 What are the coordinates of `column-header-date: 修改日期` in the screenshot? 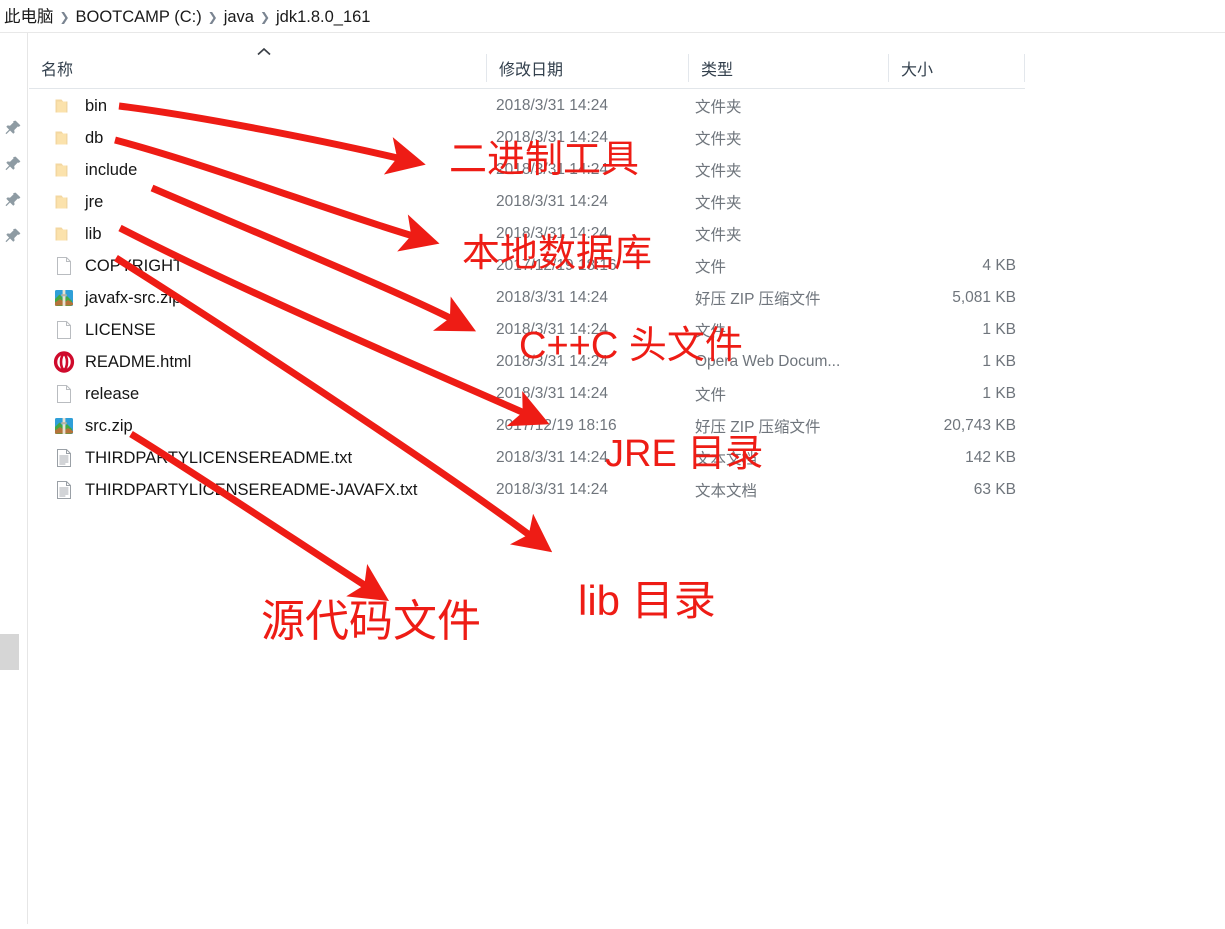 It's located at (587, 67).